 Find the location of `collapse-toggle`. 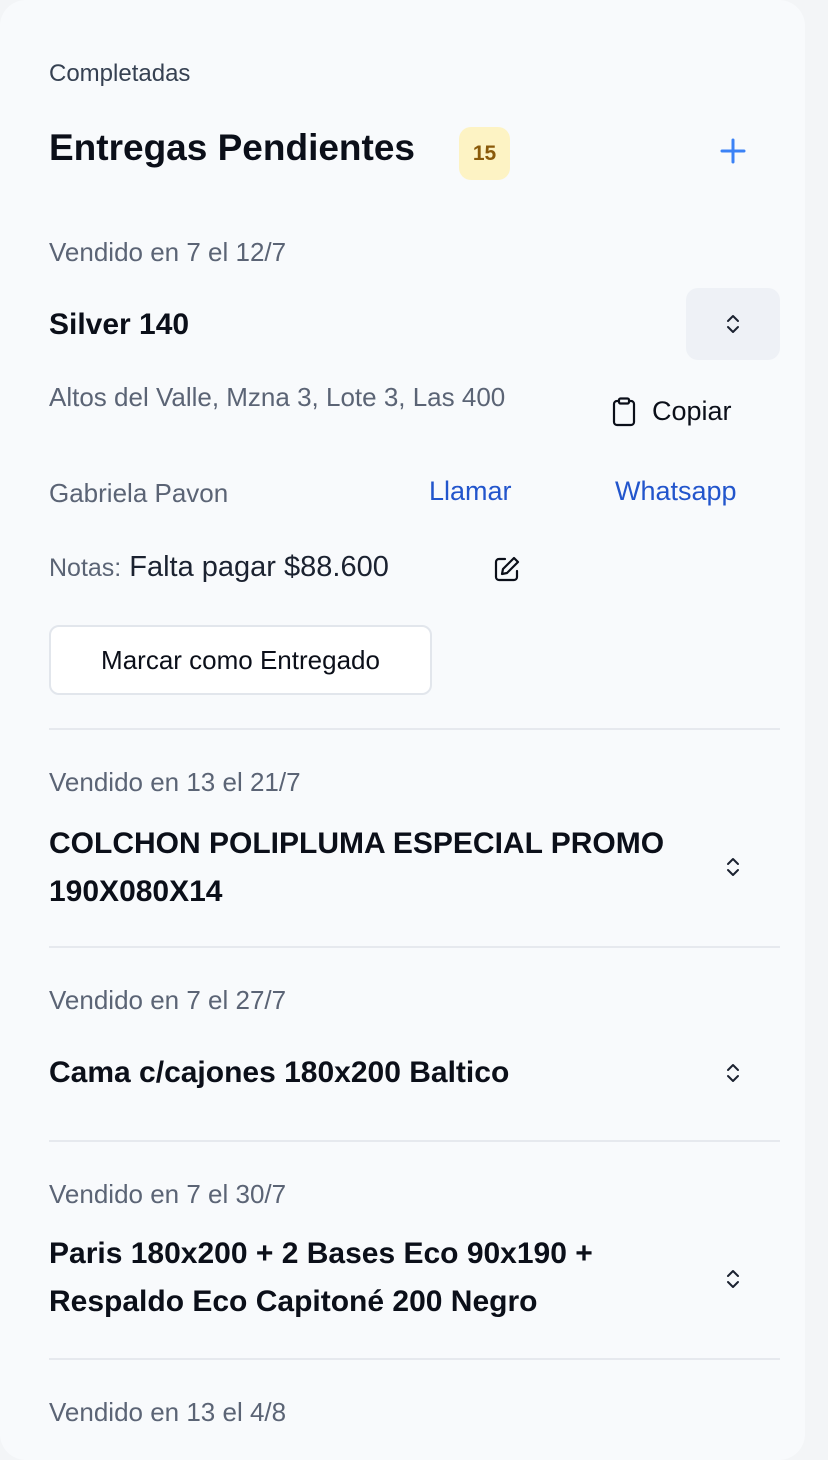

collapse-toggle is located at coordinates (733, 324).